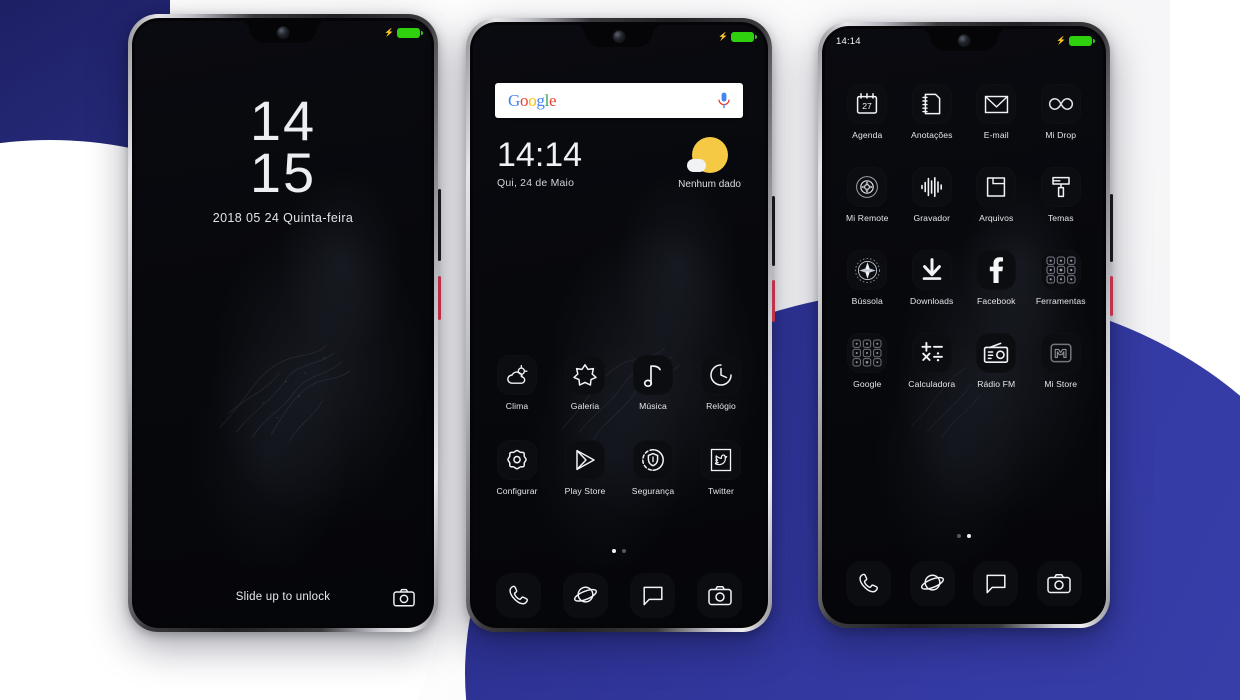 Image resolution: width=1240 pixels, height=700 pixels. What do you see at coordinates (721, 468) in the screenshot?
I see `app-twitter: Twitter` at bounding box center [721, 468].